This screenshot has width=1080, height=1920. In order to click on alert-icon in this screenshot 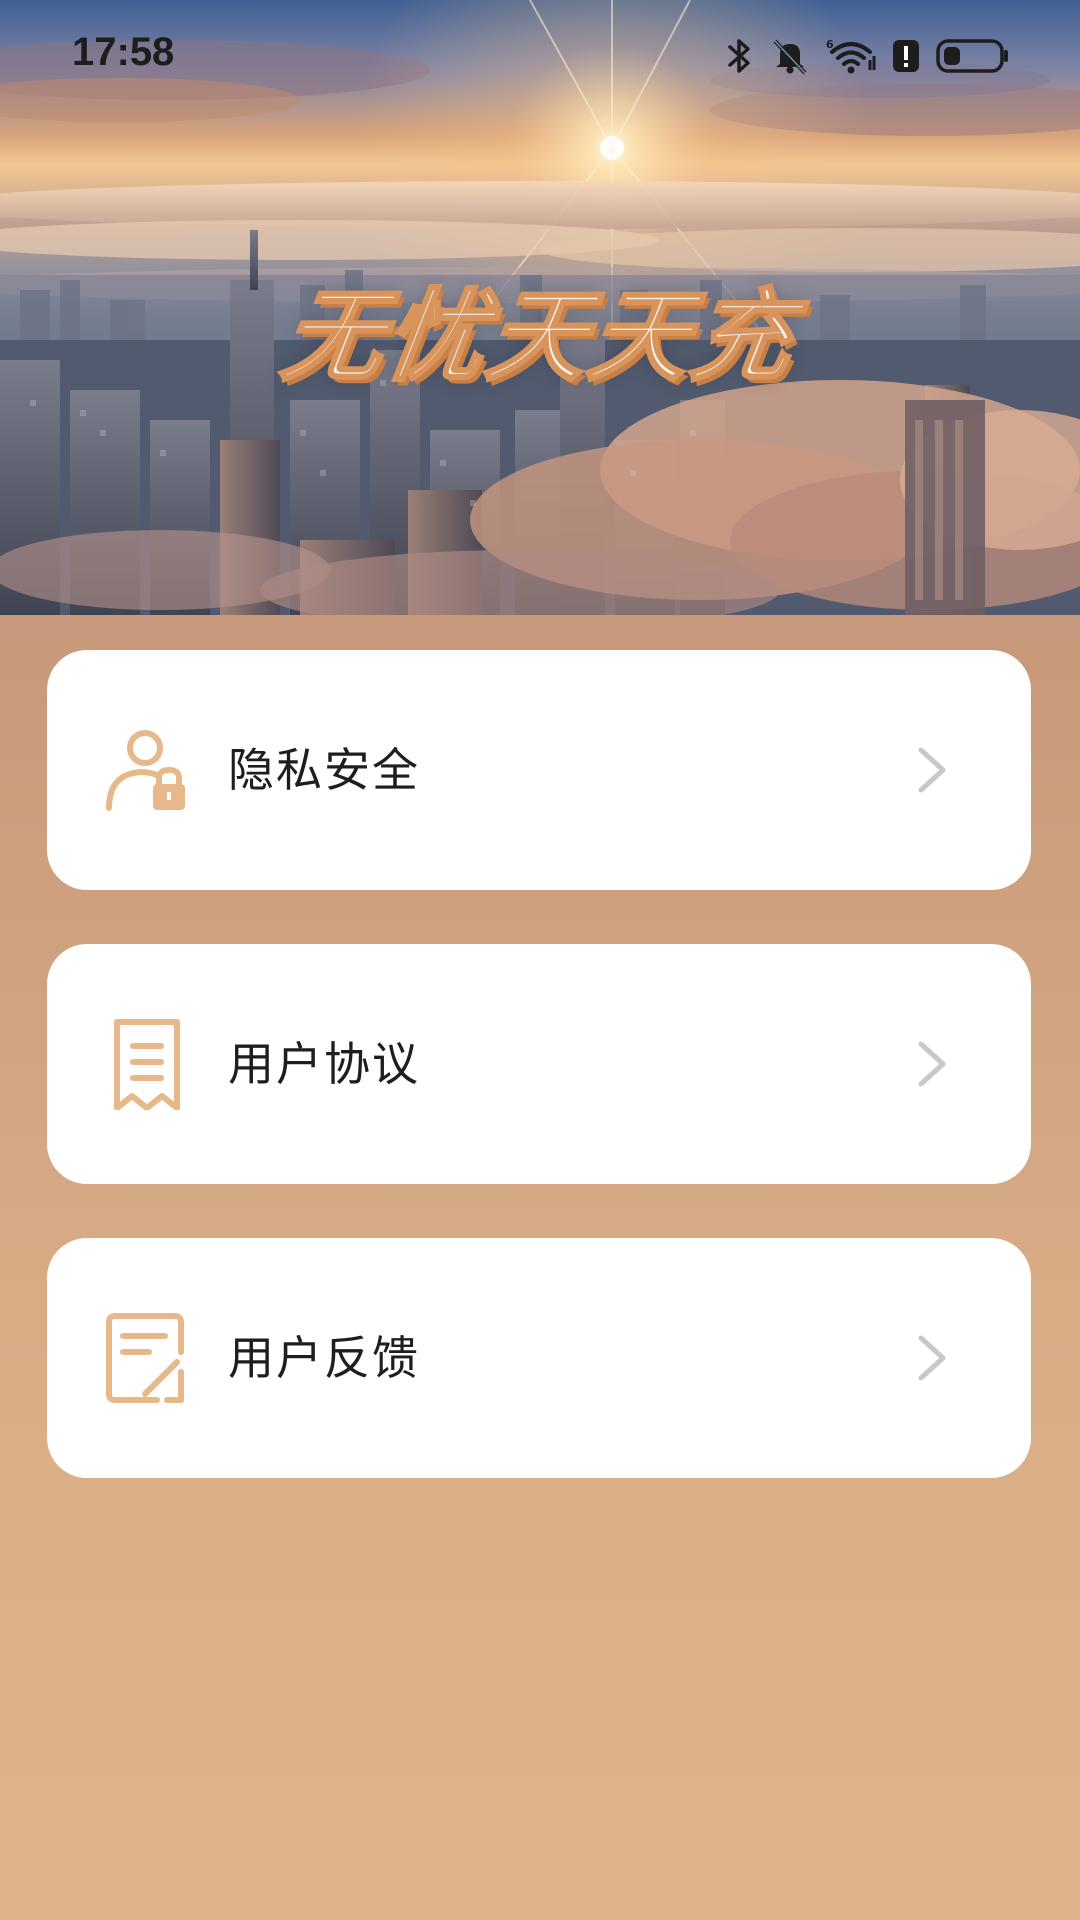, I will do `click(906, 56)`.